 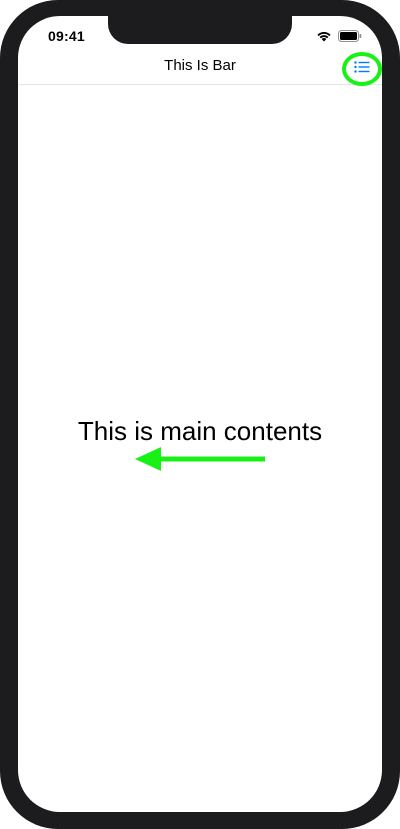 I want to click on battery-icon, so click(x=350, y=38).